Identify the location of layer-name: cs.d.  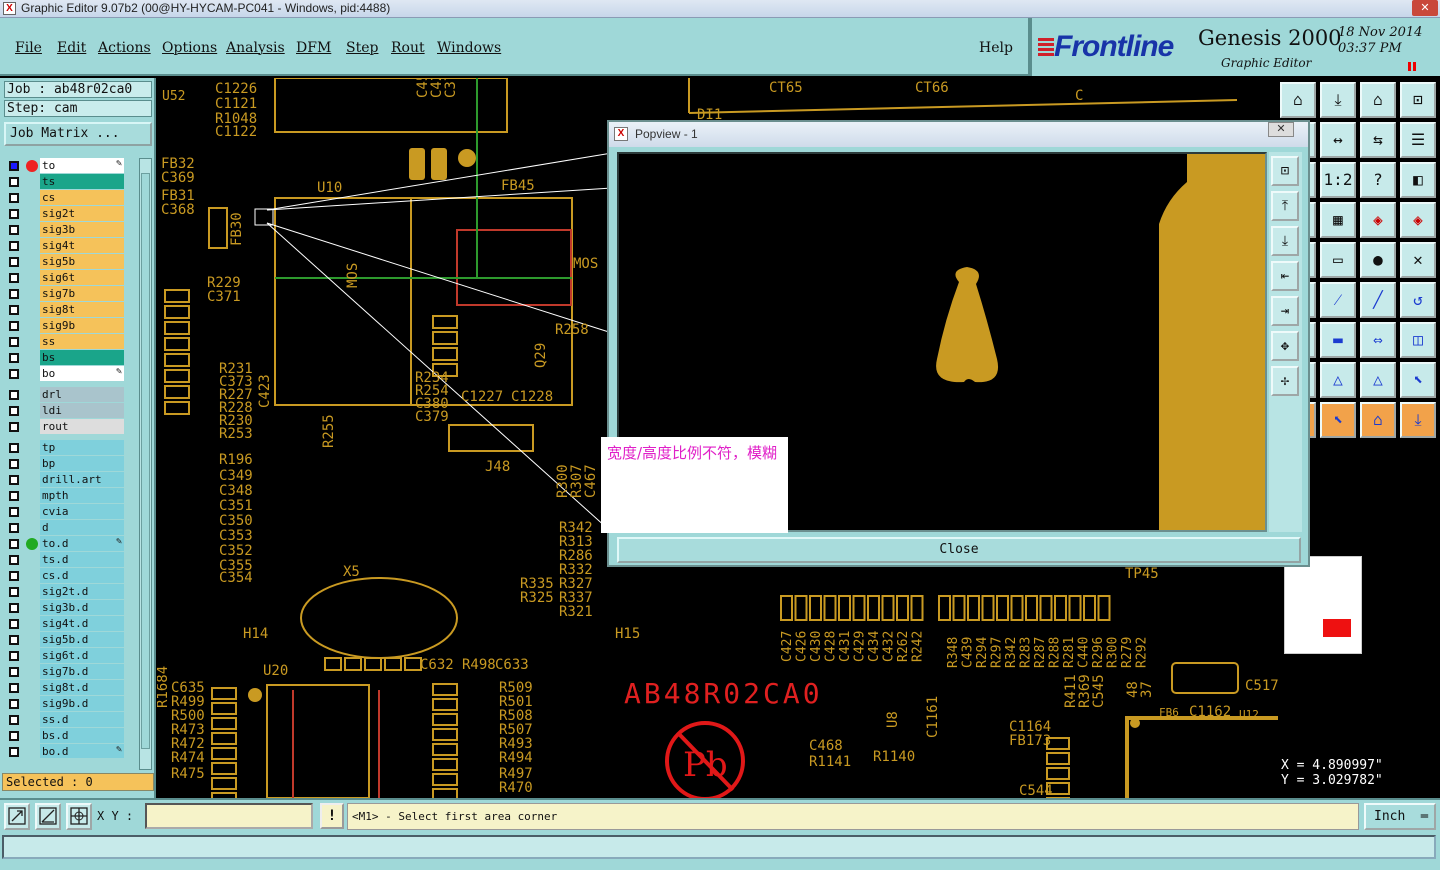
(82, 575).